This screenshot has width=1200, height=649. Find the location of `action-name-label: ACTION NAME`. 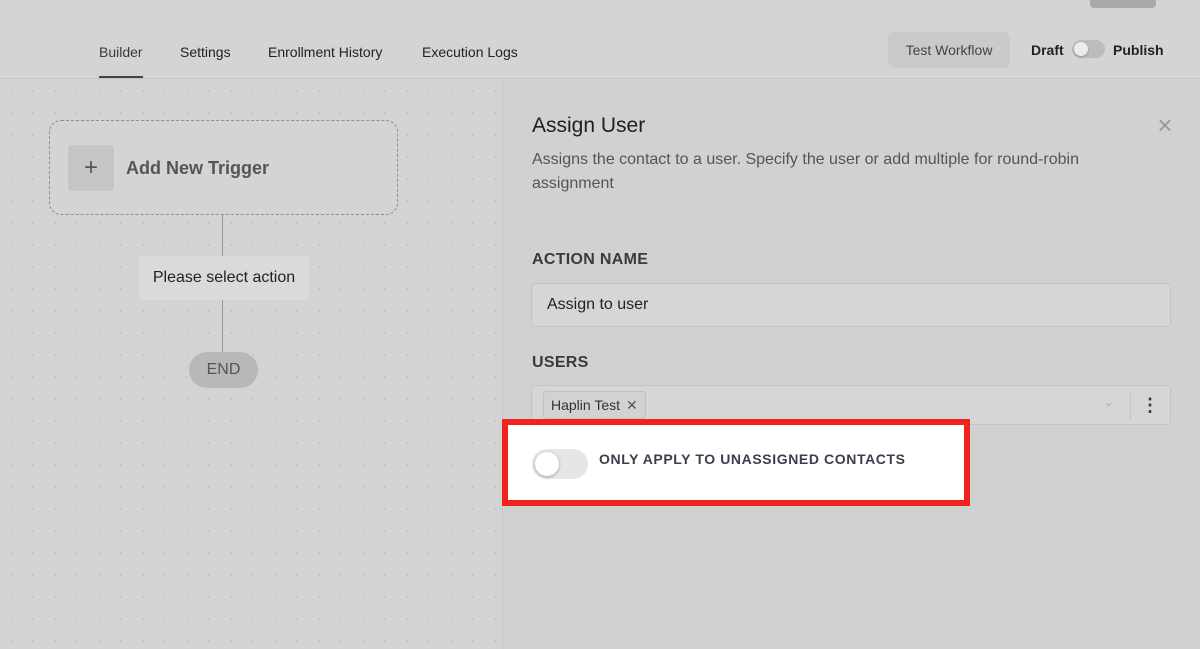

action-name-label: ACTION NAME is located at coordinates (590, 259).